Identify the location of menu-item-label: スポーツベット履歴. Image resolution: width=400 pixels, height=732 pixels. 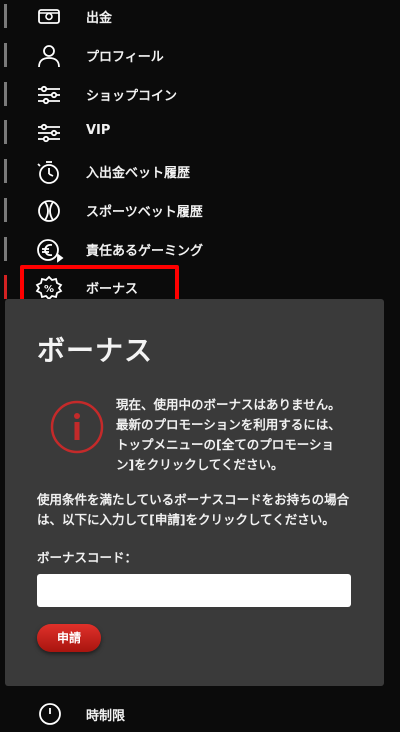
(144, 212).